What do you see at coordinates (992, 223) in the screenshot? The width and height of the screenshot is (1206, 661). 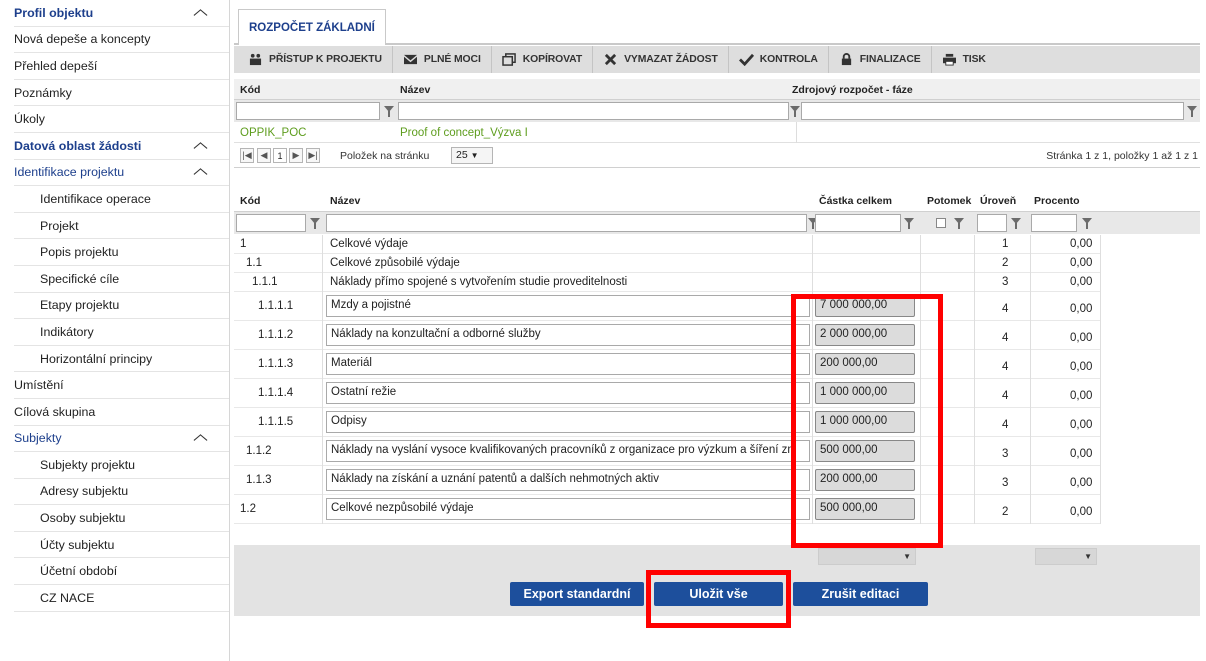 I see `filter-input-uroven` at bounding box center [992, 223].